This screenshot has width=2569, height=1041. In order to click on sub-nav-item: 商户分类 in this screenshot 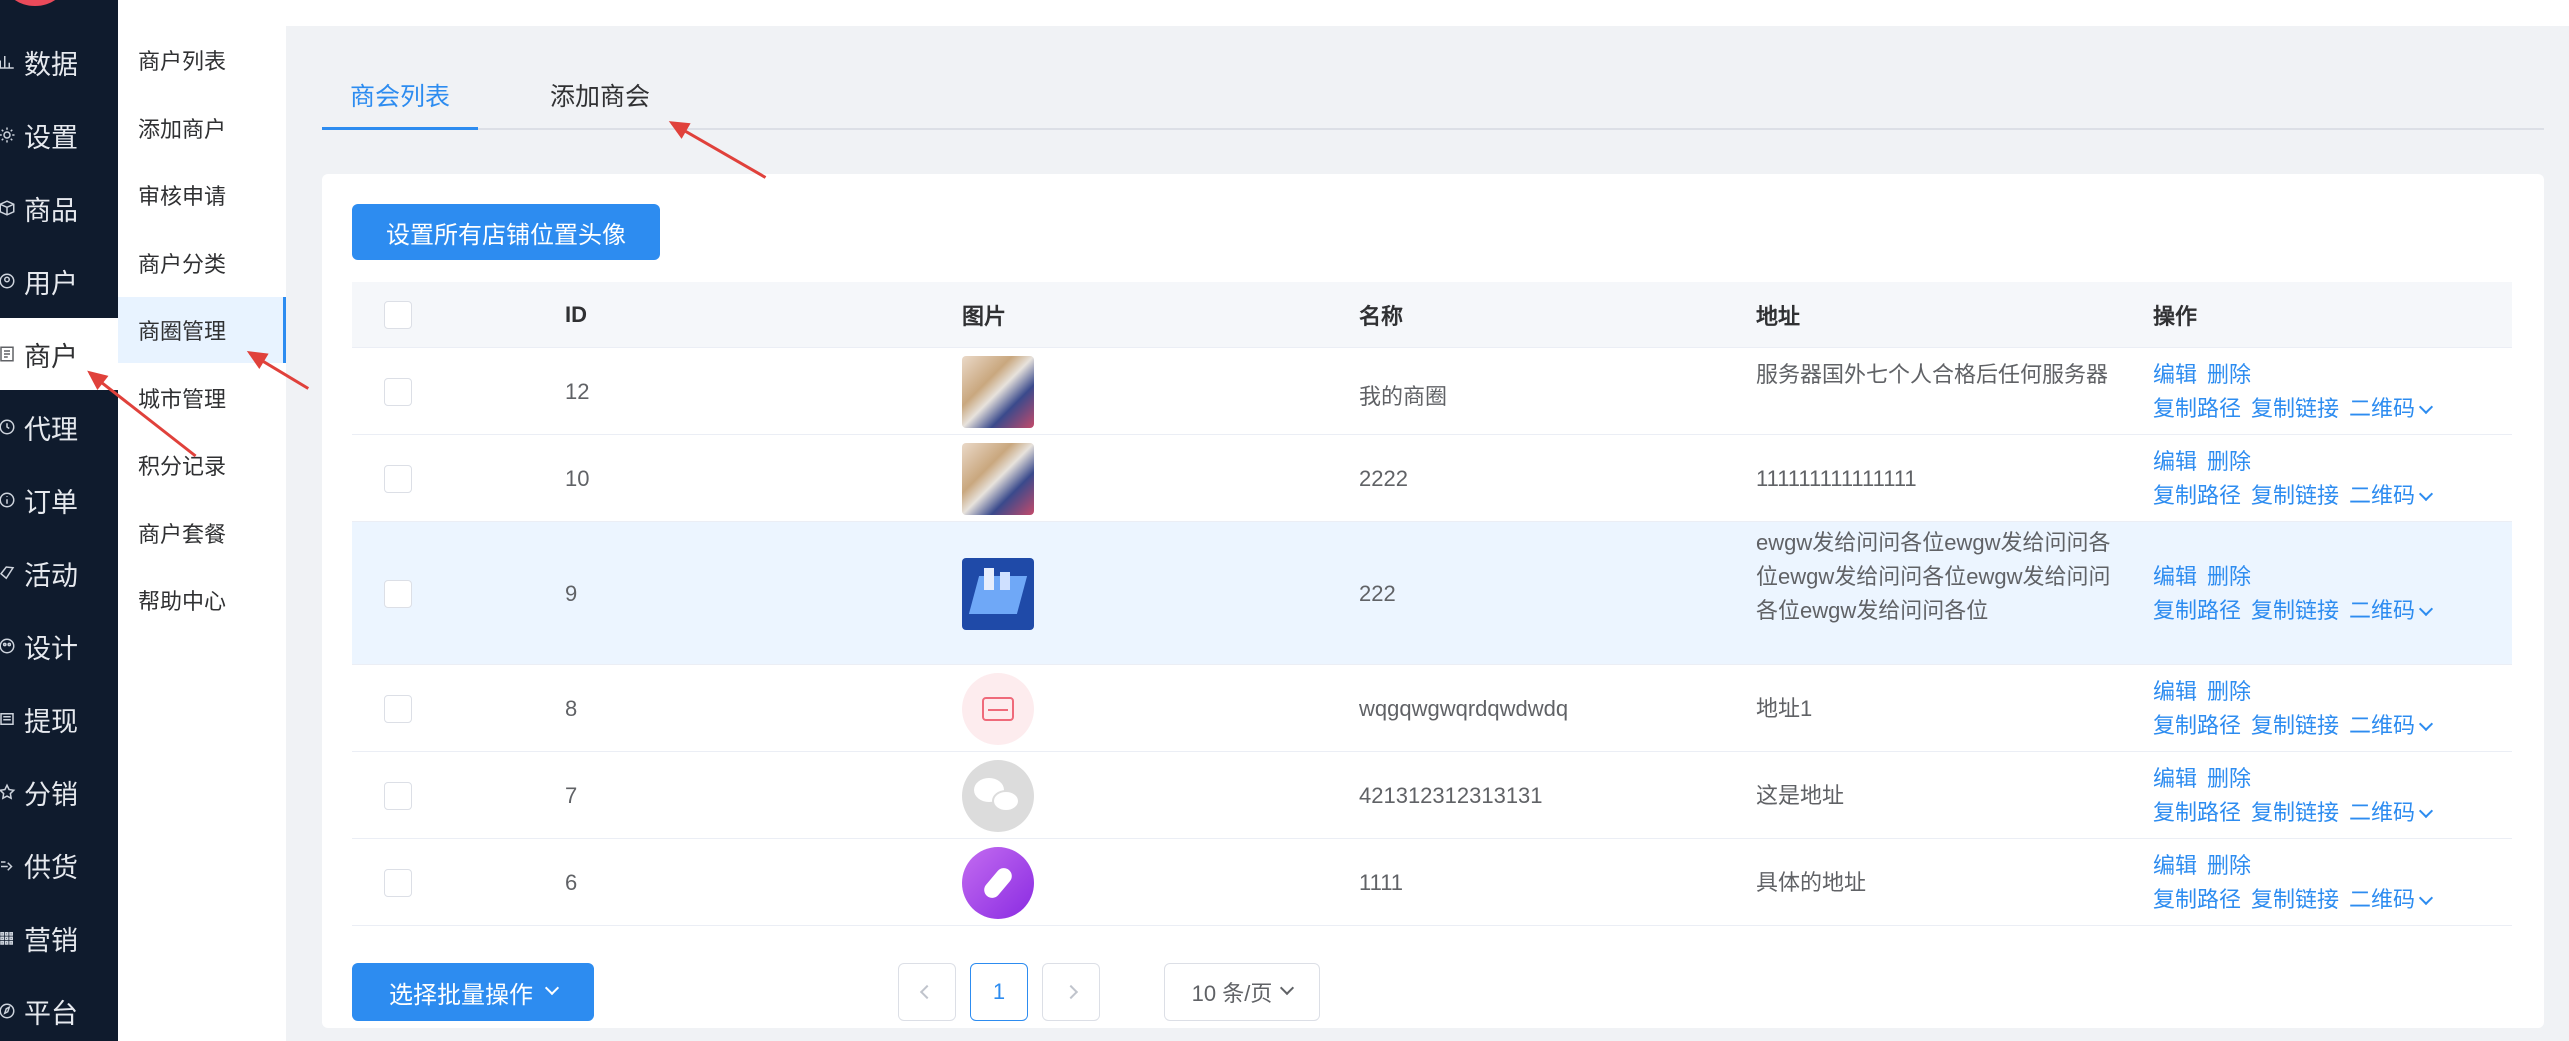, I will do `click(202, 263)`.